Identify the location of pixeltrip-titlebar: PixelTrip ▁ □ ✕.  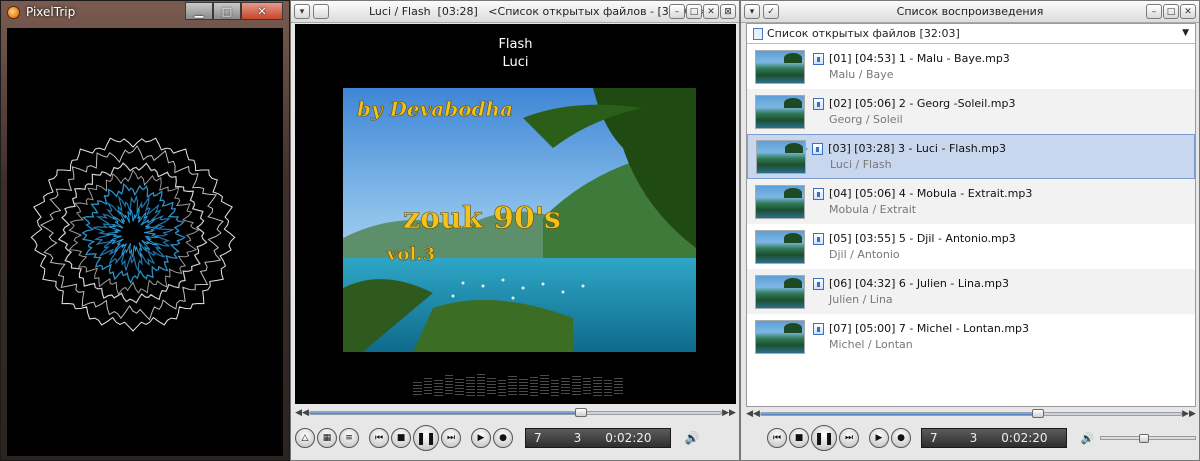
(145, 12).